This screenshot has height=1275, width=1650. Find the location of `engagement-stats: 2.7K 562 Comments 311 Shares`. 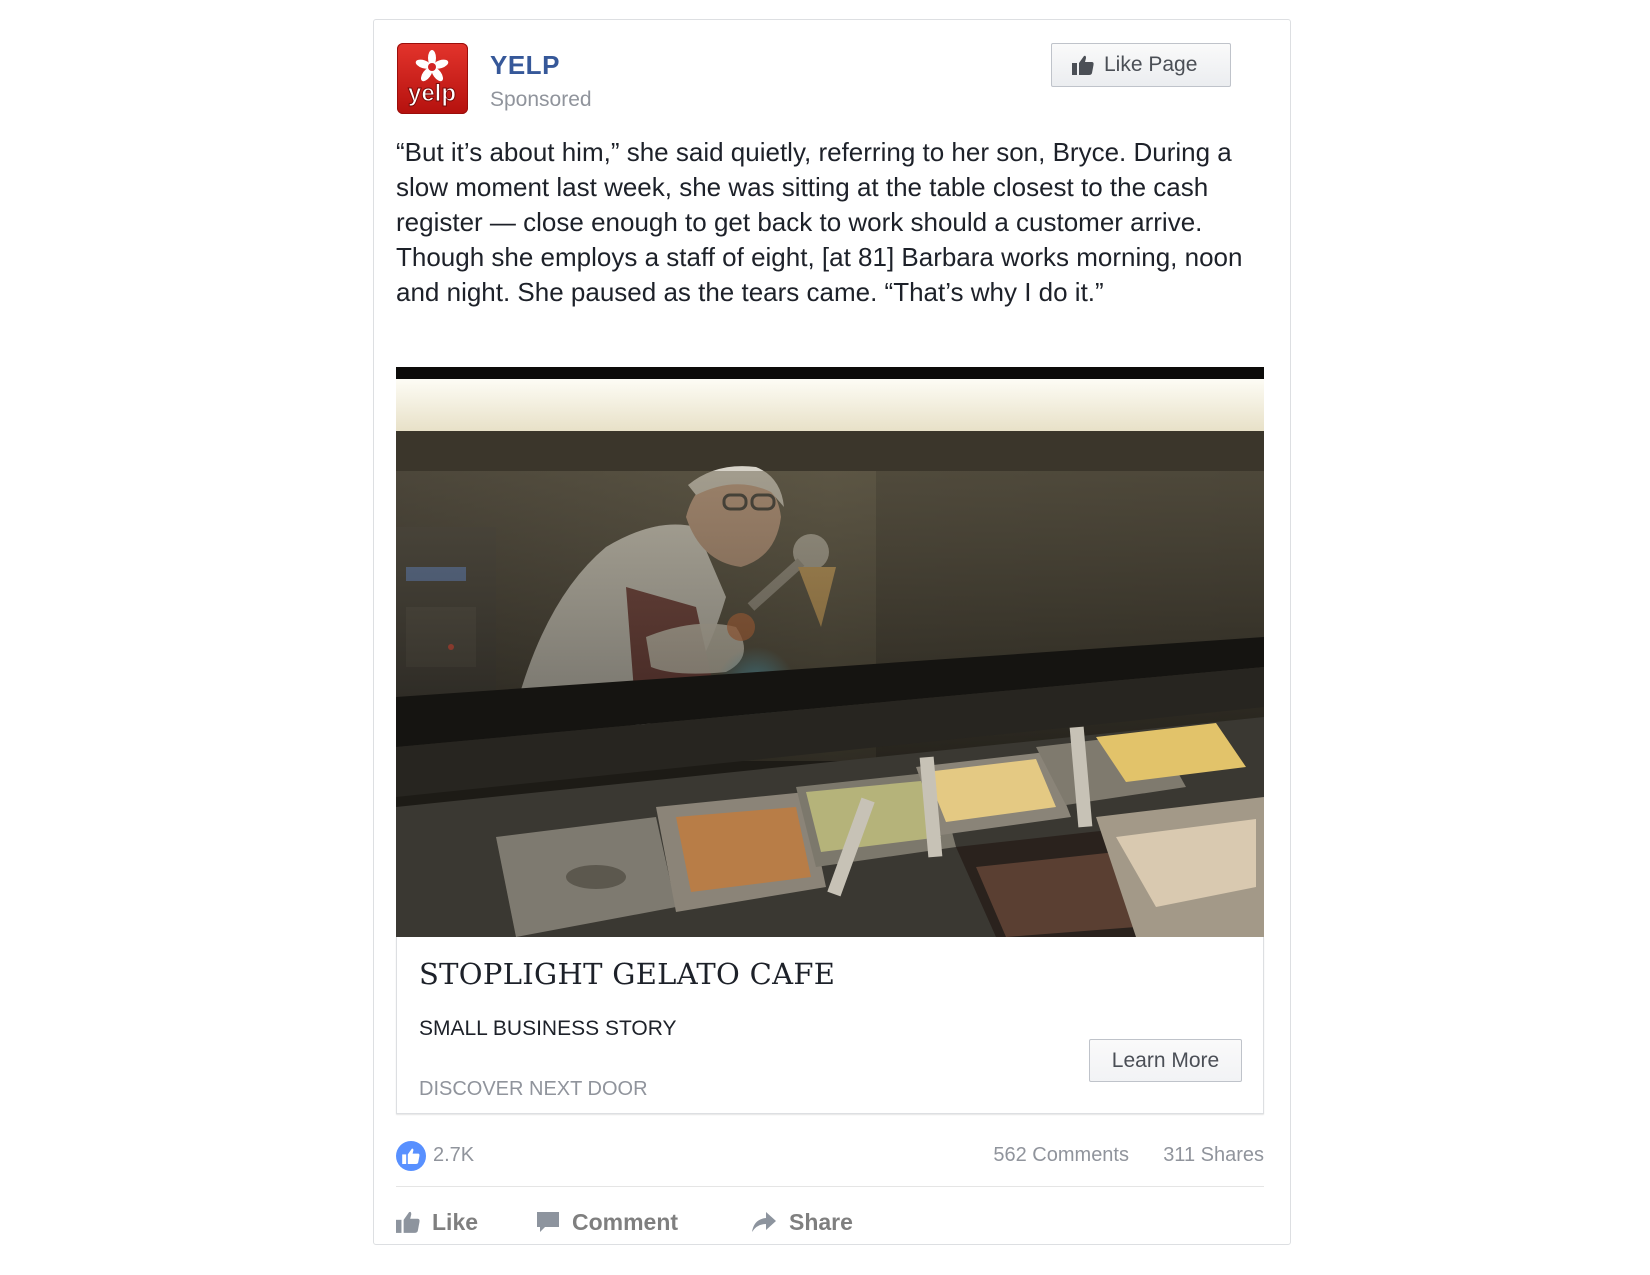

engagement-stats: 2.7K 562 Comments 311 Shares is located at coordinates (830, 1157).